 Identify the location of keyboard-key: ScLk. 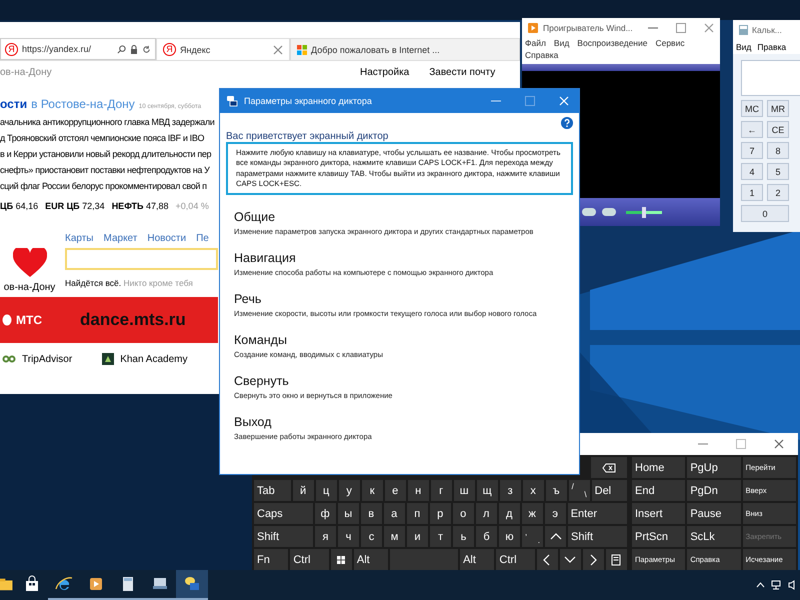
(714, 536).